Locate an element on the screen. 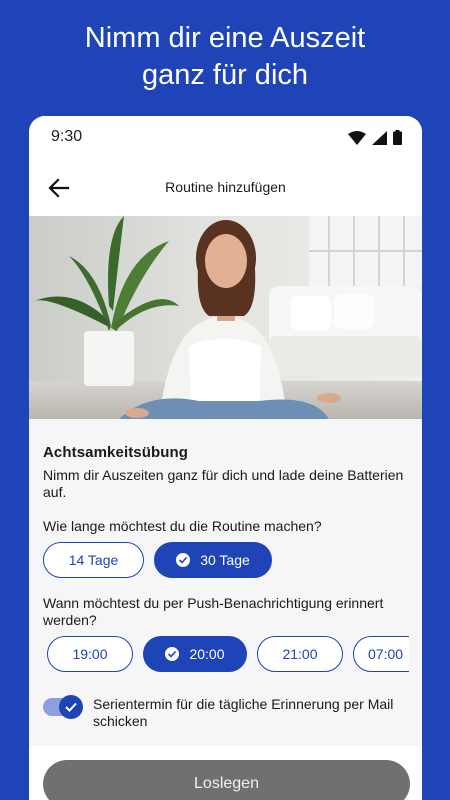 This screenshot has width=450, height=800. reminder-option-1900: 19:00 is located at coordinates (90, 654).